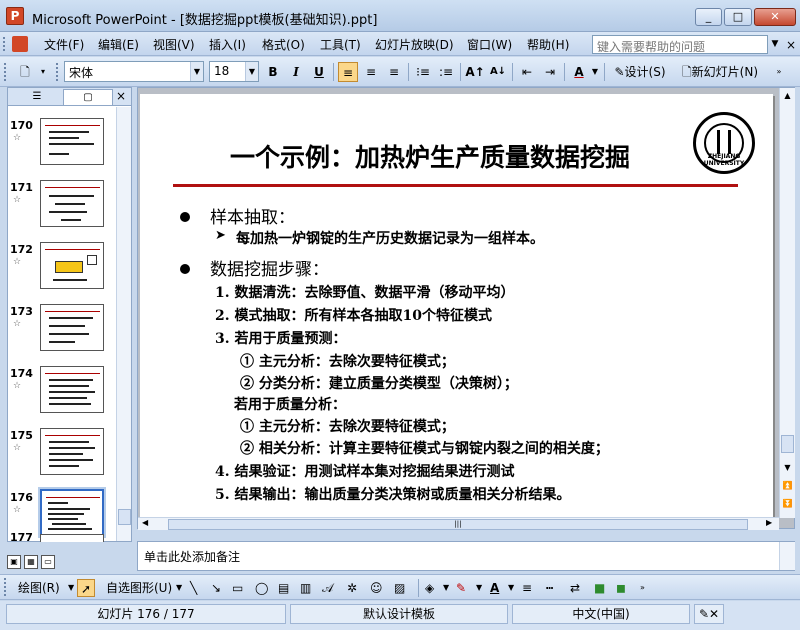 The height and width of the screenshot is (630, 800). What do you see at coordinates (787, 485) in the screenshot?
I see `previous-slide-icon: ⏫` at bounding box center [787, 485].